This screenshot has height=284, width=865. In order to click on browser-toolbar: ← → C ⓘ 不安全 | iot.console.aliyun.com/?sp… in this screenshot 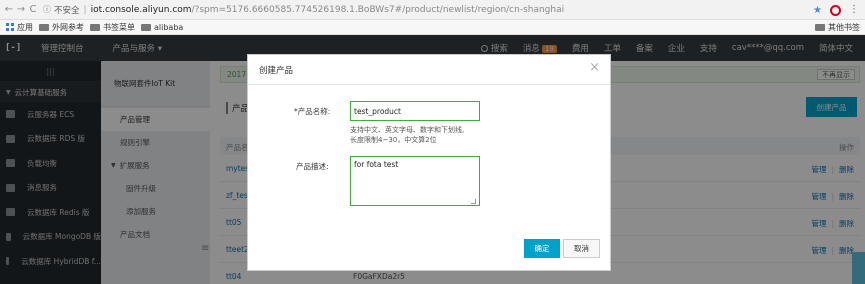, I will do `click(432, 10)`.